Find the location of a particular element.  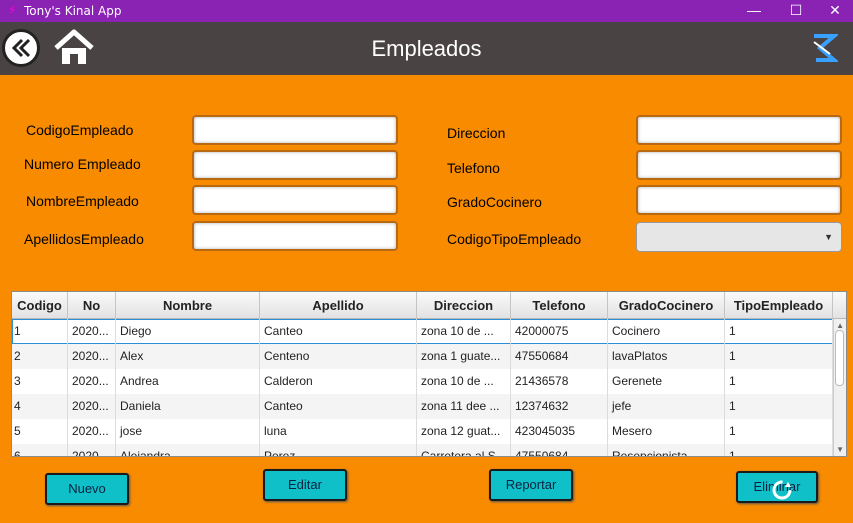

cell-grado-cocinero: Gerenete is located at coordinates (666, 381).